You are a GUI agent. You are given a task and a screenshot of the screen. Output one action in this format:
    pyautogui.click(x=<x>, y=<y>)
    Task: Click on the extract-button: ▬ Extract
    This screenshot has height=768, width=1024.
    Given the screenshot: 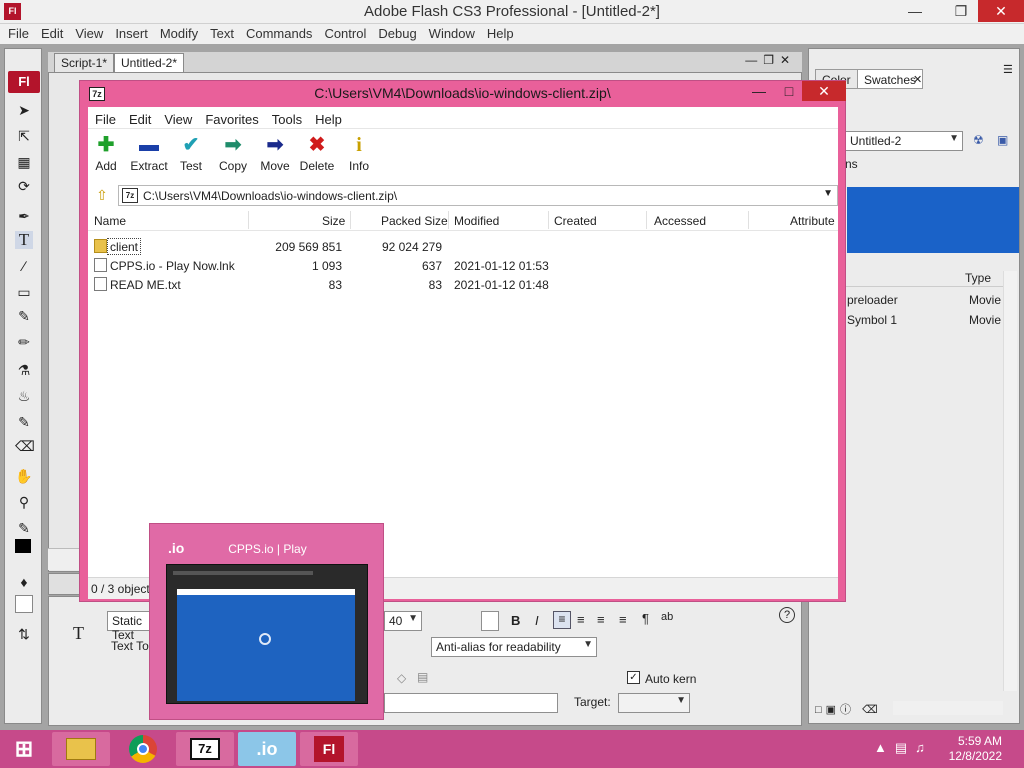 What is the action you would take?
    pyautogui.click(x=149, y=156)
    